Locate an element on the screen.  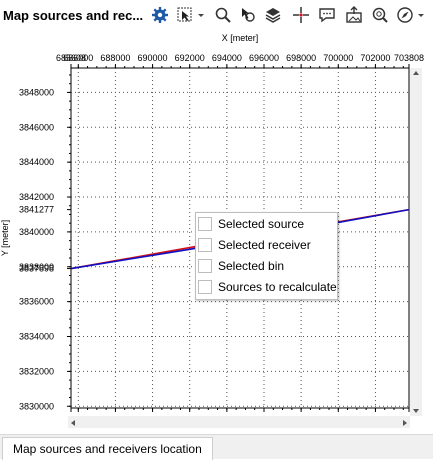
x-tick-label: 694000 is located at coordinates (227, 58).